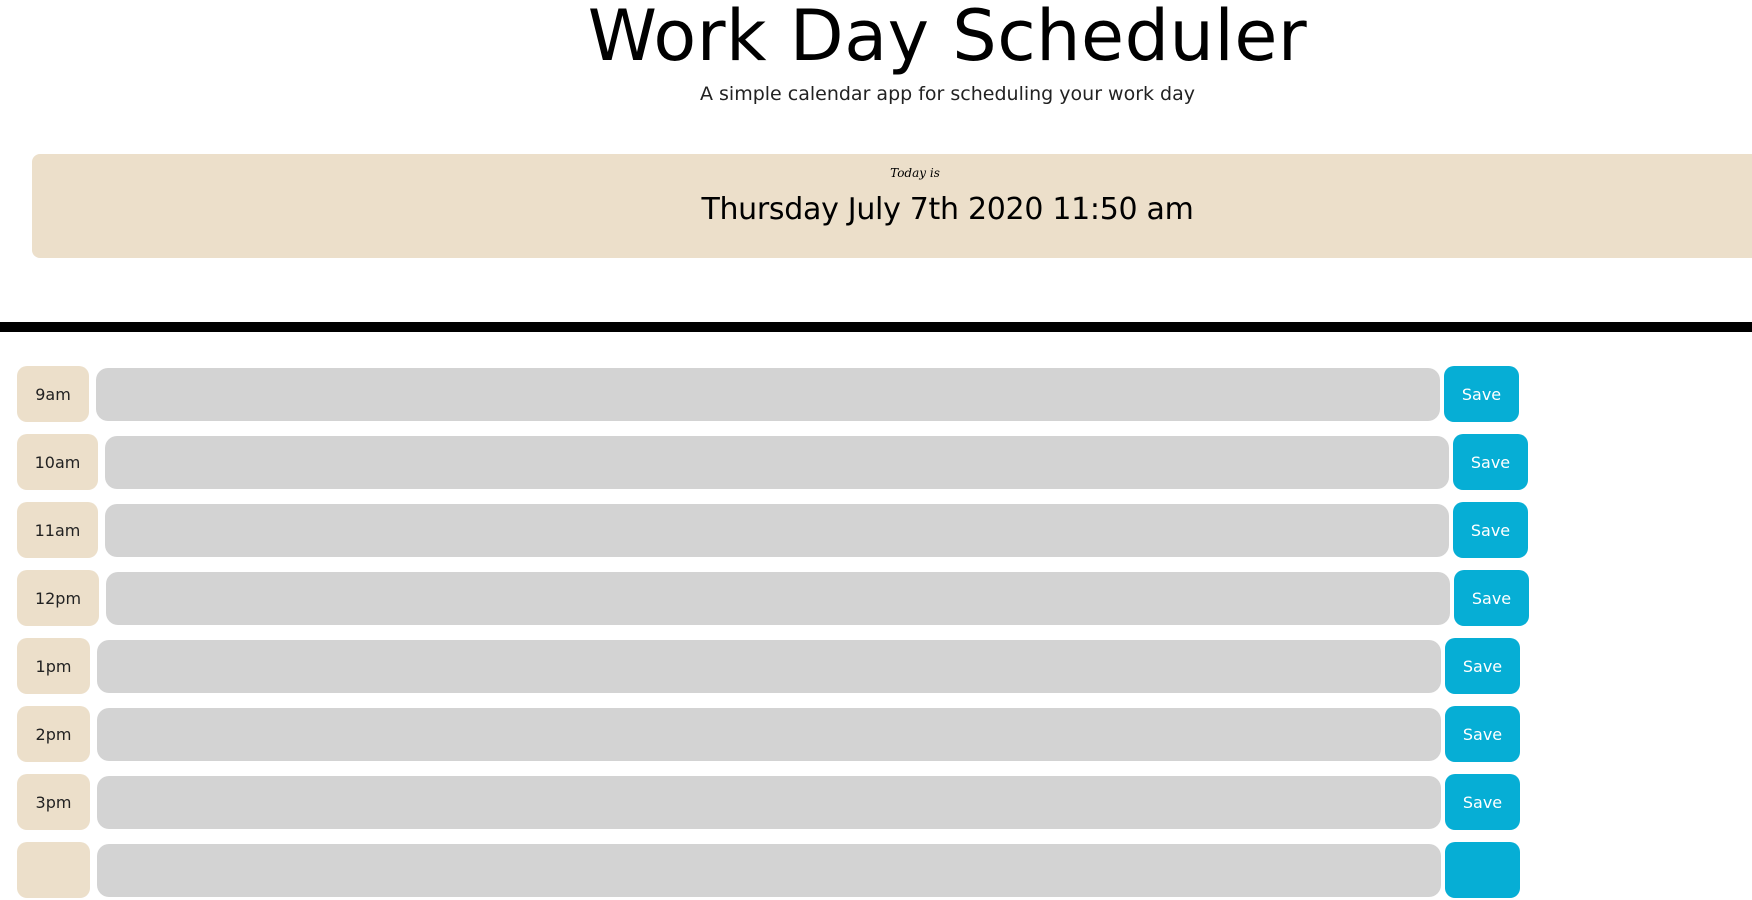 The image size is (1752, 900). Describe the element at coordinates (947, 209) in the screenshot. I see `current-date: Thursday July 7th 2020 11:50 am` at that location.